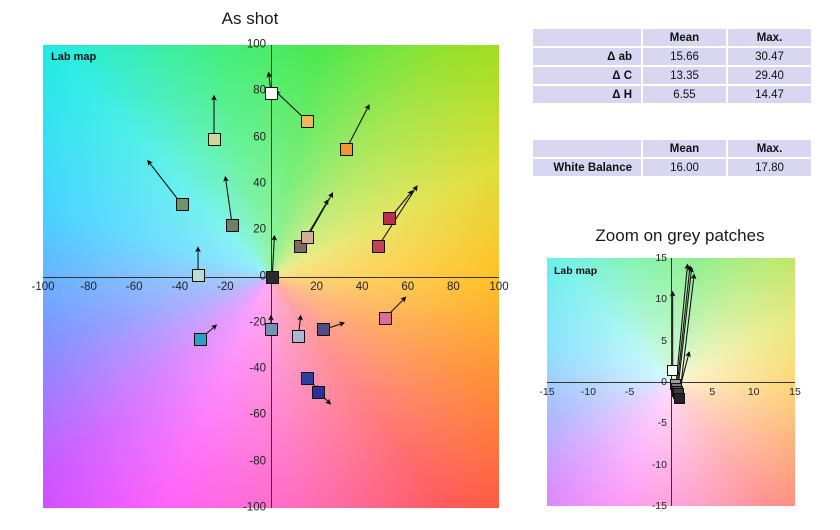 The width and height of the screenshot is (840, 530). Describe the element at coordinates (256, 44) in the screenshot. I see `y-tick-label: 100` at that location.